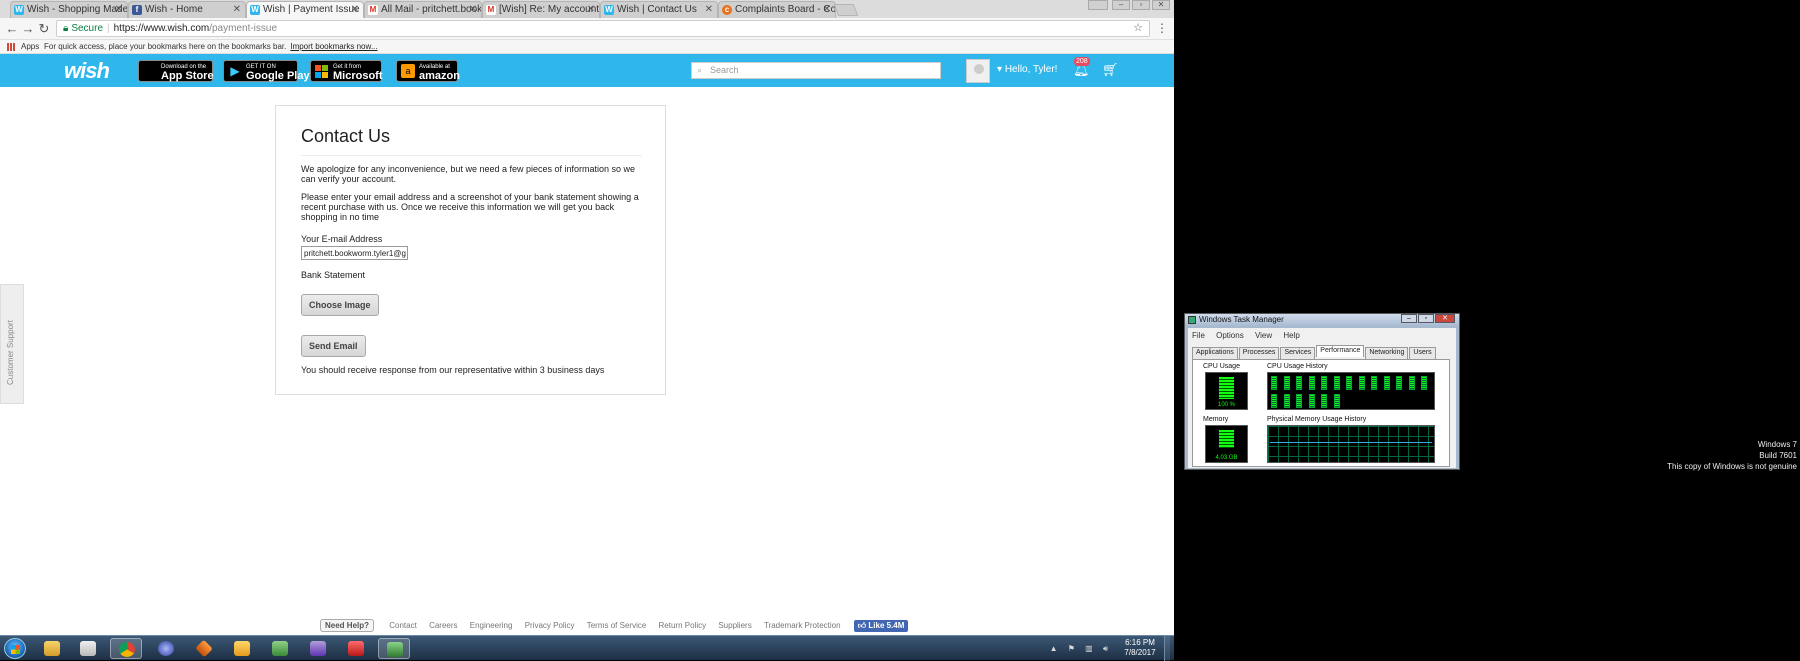 The height and width of the screenshot is (661, 1800). I want to click on taskbar-app-map, so click(280, 648).